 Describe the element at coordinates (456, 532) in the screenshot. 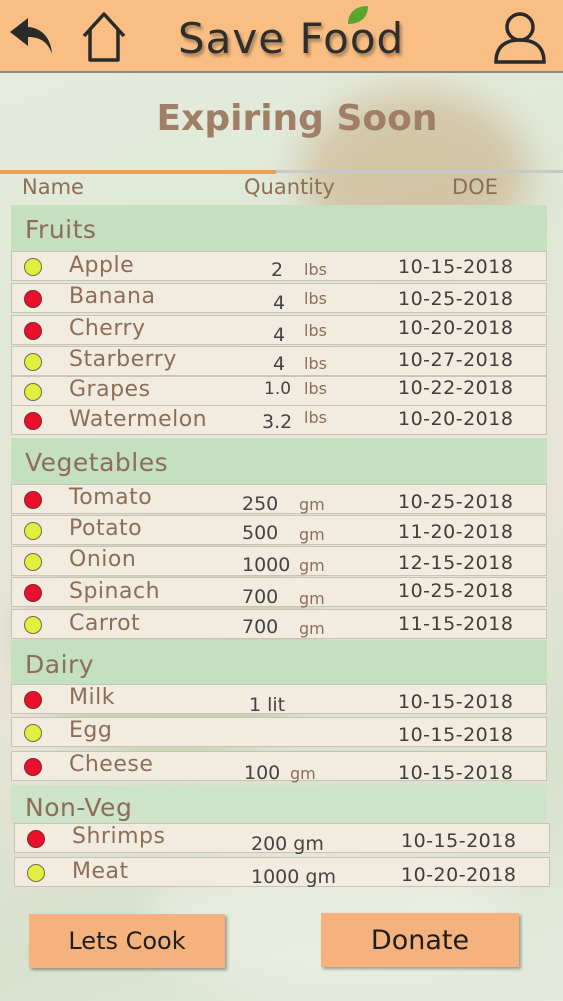

I see `item-doe: 11-20-2018` at that location.